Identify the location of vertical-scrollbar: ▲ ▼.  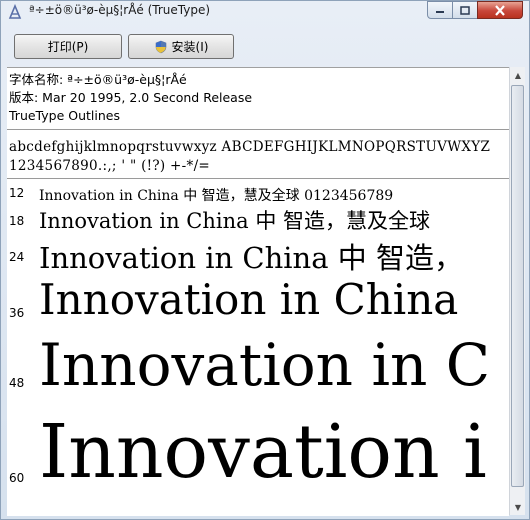
(517, 291).